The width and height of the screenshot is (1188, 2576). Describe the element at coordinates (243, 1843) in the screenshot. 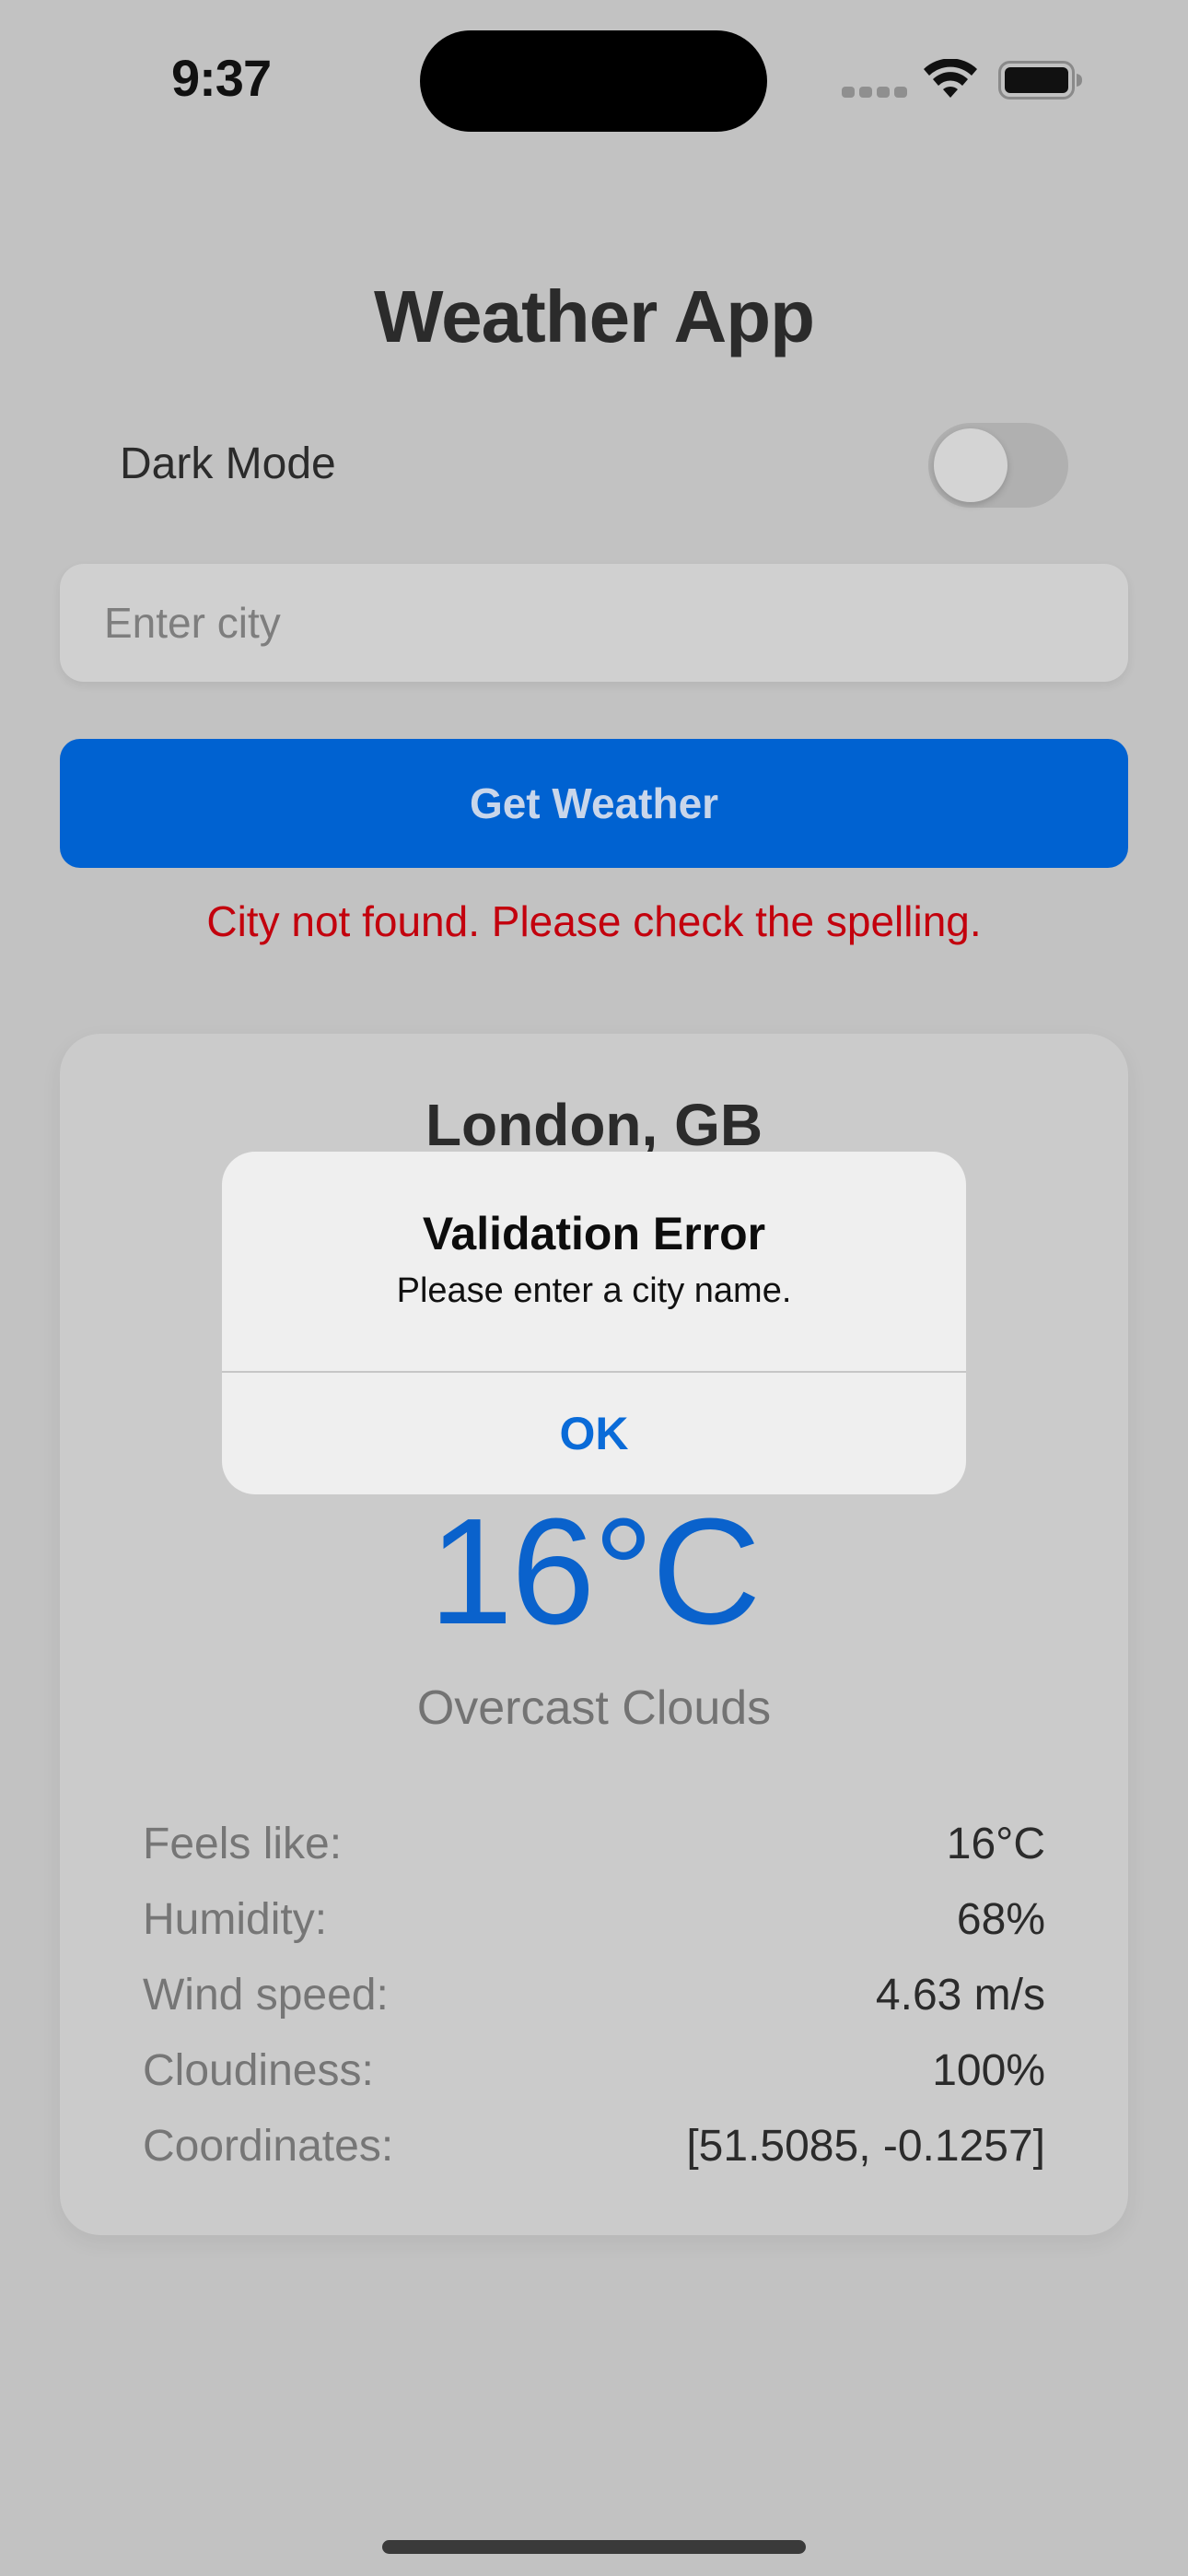

I see `detail-label: Feels like:` at that location.